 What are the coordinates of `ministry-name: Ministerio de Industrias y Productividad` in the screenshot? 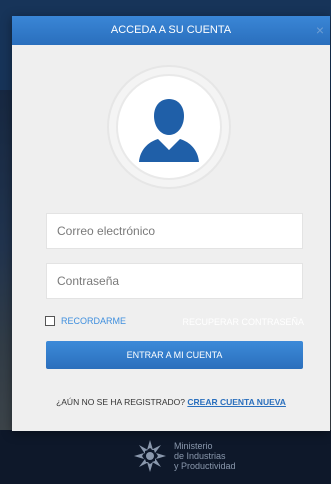 It's located at (205, 456).